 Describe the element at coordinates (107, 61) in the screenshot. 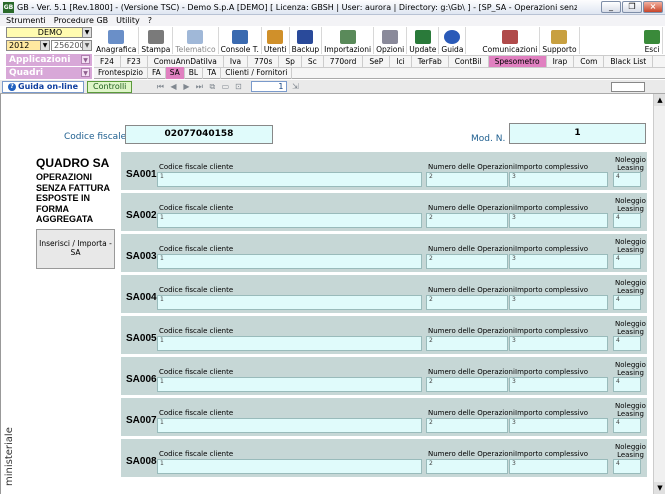

I see `tab-f24: F24` at that location.